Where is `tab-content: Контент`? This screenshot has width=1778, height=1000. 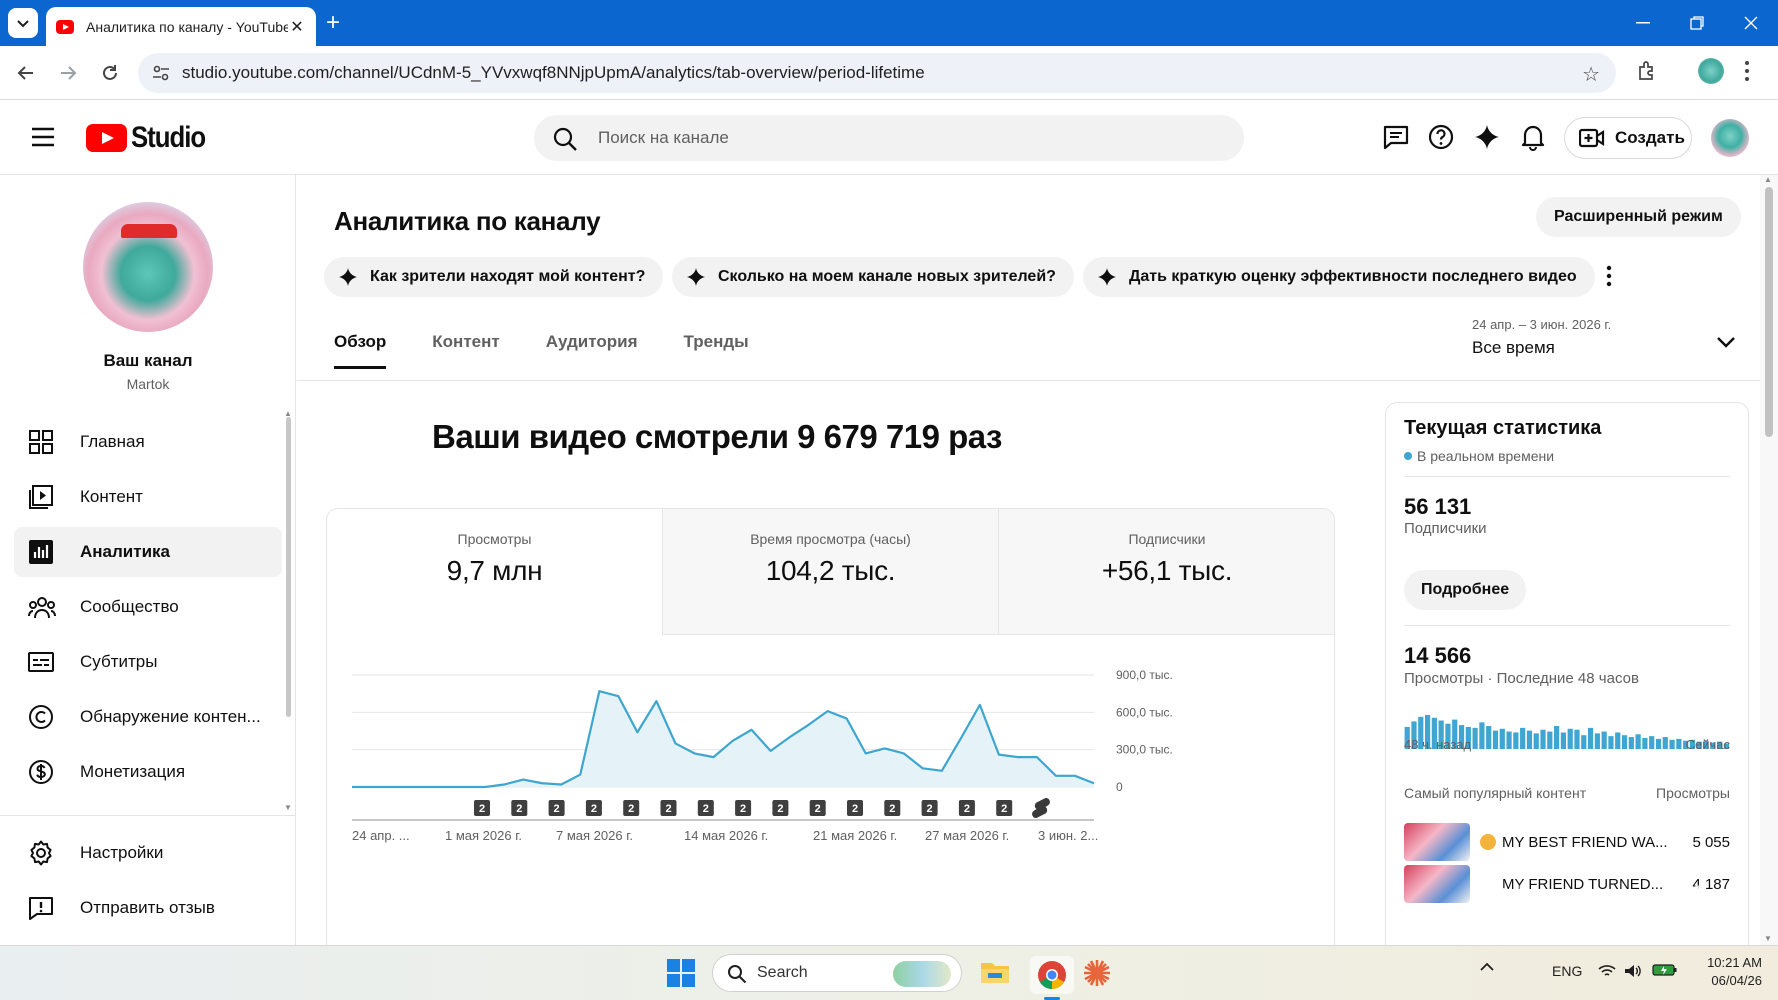 tab-content: Контент is located at coordinates (465, 349).